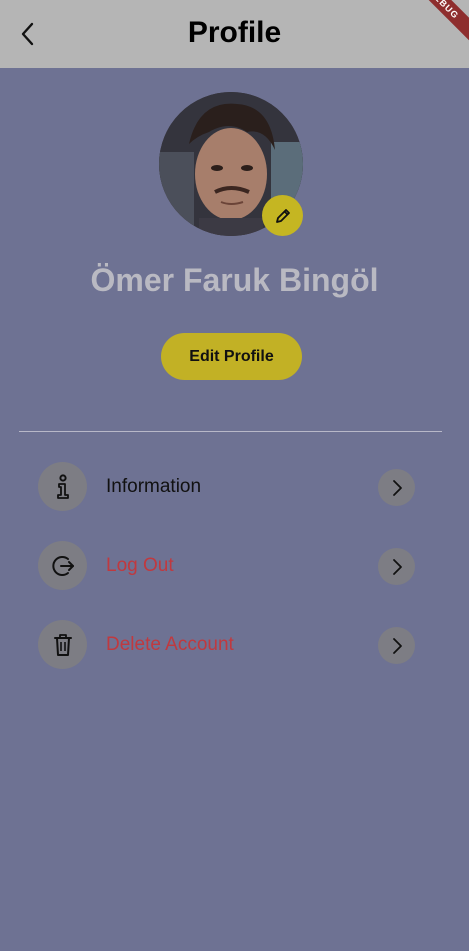 Image resolution: width=469 pixels, height=951 pixels. Describe the element at coordinates (170, 644) in the screenshot. I see `menu-item-label: Delete Account` at that location.